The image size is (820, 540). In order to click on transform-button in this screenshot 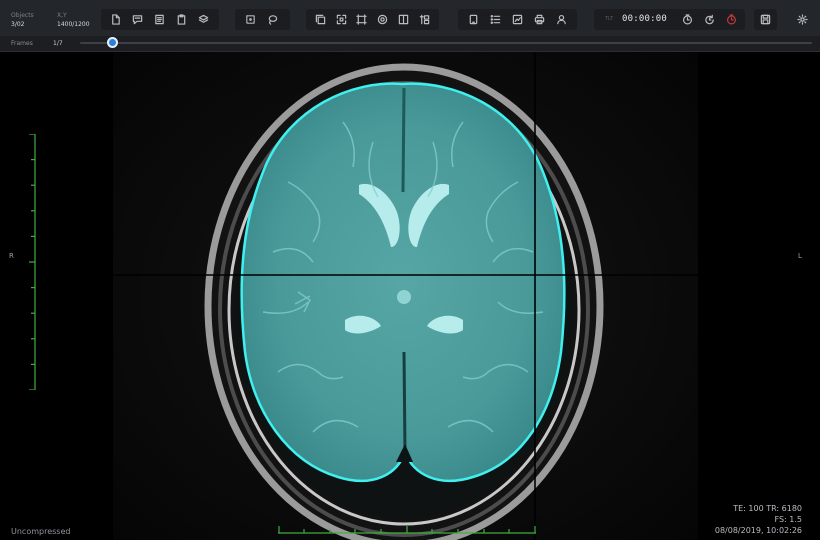, I will do `click(424, 19)`.